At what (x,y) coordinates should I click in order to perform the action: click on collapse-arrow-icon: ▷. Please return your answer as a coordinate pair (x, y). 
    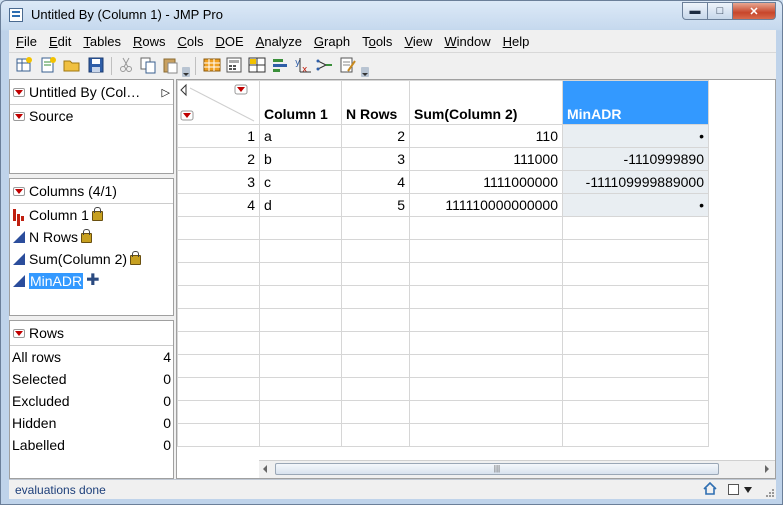
    Looking at the image, I should click on (166, 92).